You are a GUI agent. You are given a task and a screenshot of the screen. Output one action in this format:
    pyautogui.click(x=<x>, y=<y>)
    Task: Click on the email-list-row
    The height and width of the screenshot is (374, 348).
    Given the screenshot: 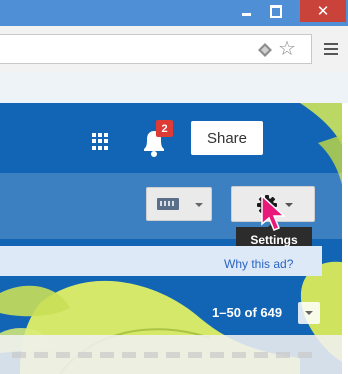 What is the action you would take?
    pyautogui.click(x=174, y=354)
    